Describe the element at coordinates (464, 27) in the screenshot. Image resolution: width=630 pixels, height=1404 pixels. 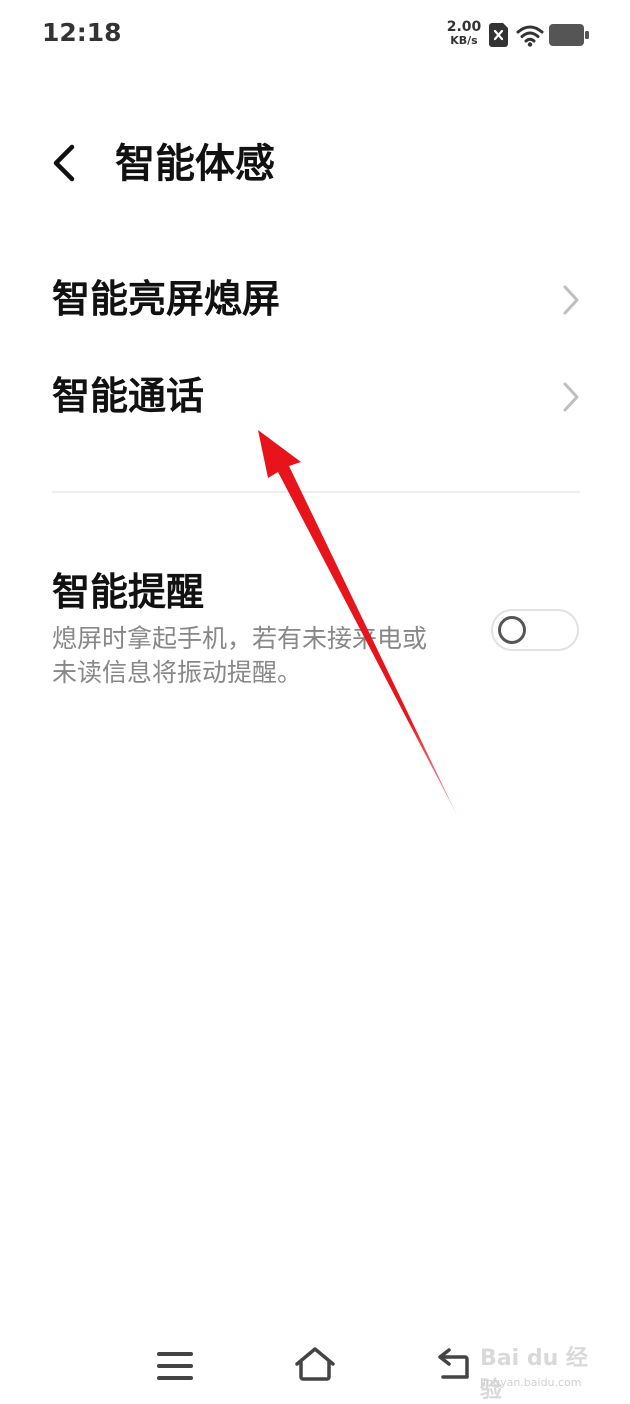
I see `network-speed-value: 2.00` at that location.